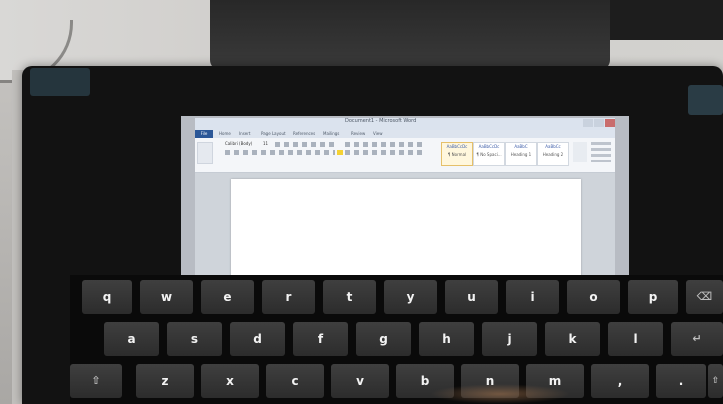 This screenshot has height=404, width=723. I want to click on tab-review: Review, so click(358, 133).